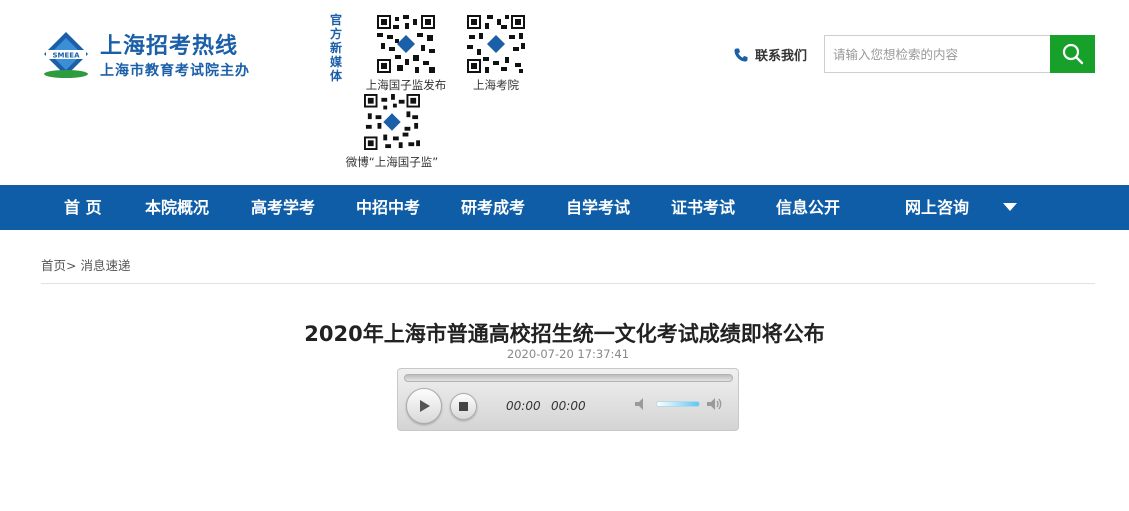 This screenshot has width=1129, height=511. What do you see at coordinates (598, 207) in the screenshot?
I see `nav-item-zixue: 自学考试` at bounding box center [598, 207].